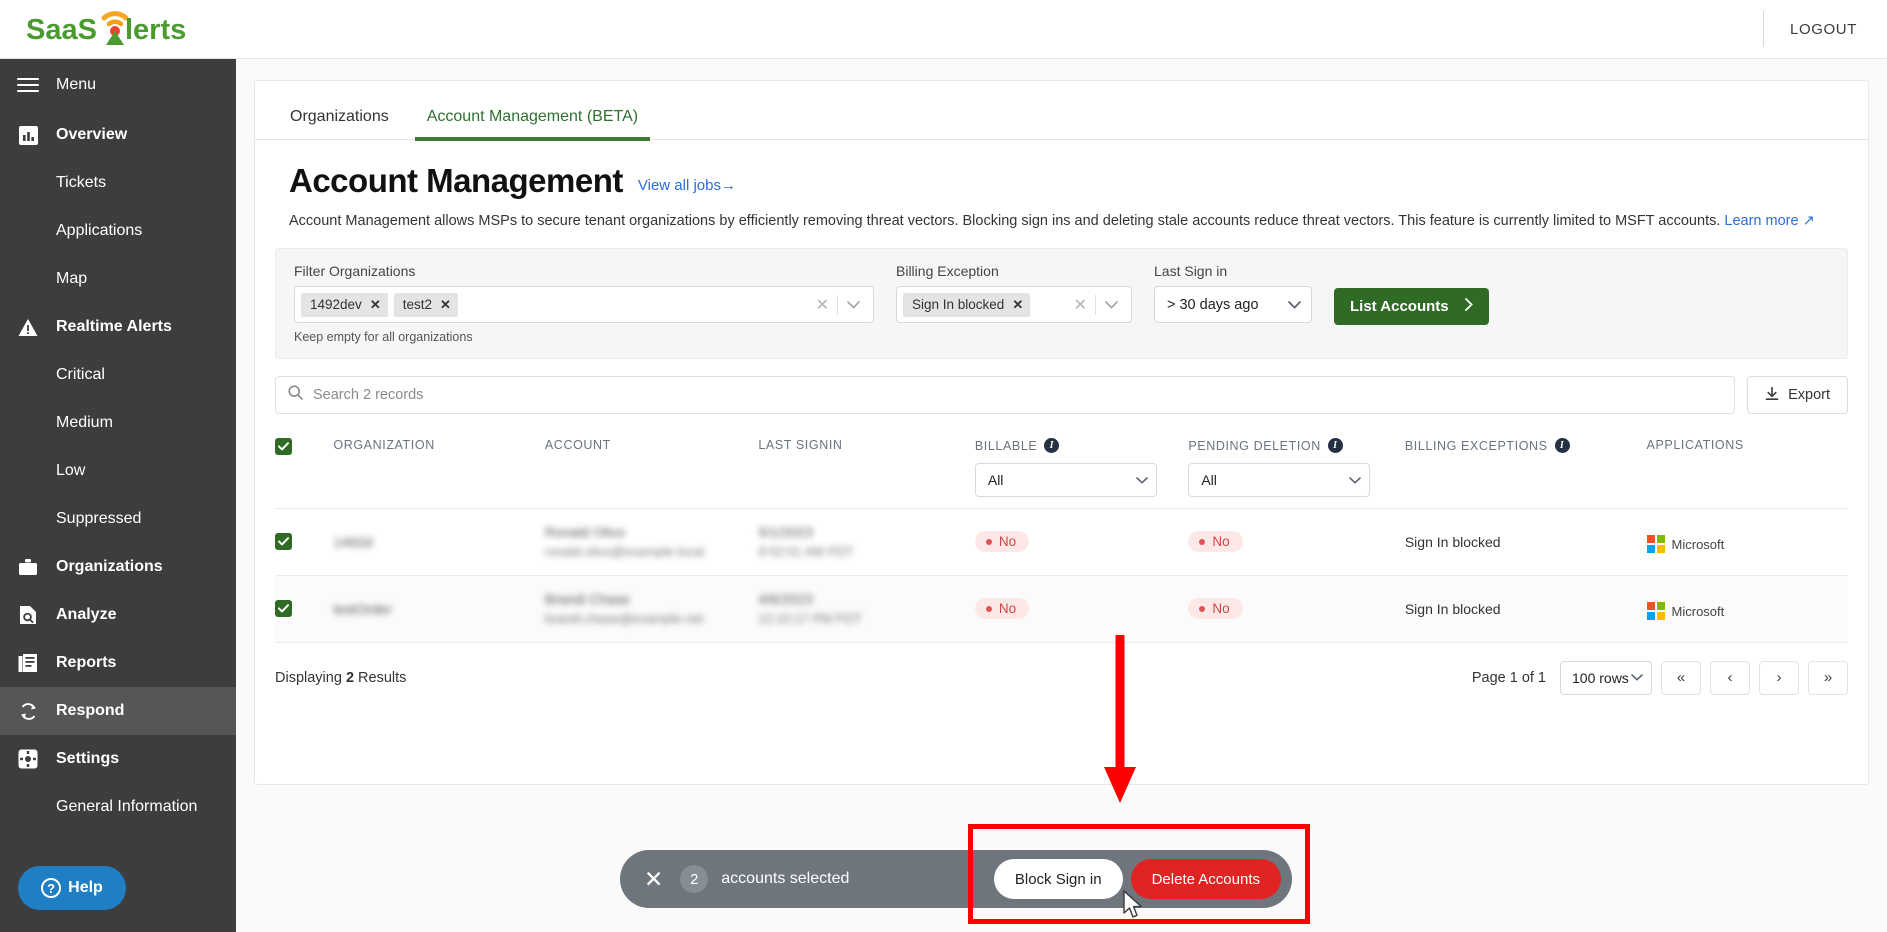 The width and height of the screenshot is (1887, 932). I want to click on export-label: Export, so click(1809, 395).